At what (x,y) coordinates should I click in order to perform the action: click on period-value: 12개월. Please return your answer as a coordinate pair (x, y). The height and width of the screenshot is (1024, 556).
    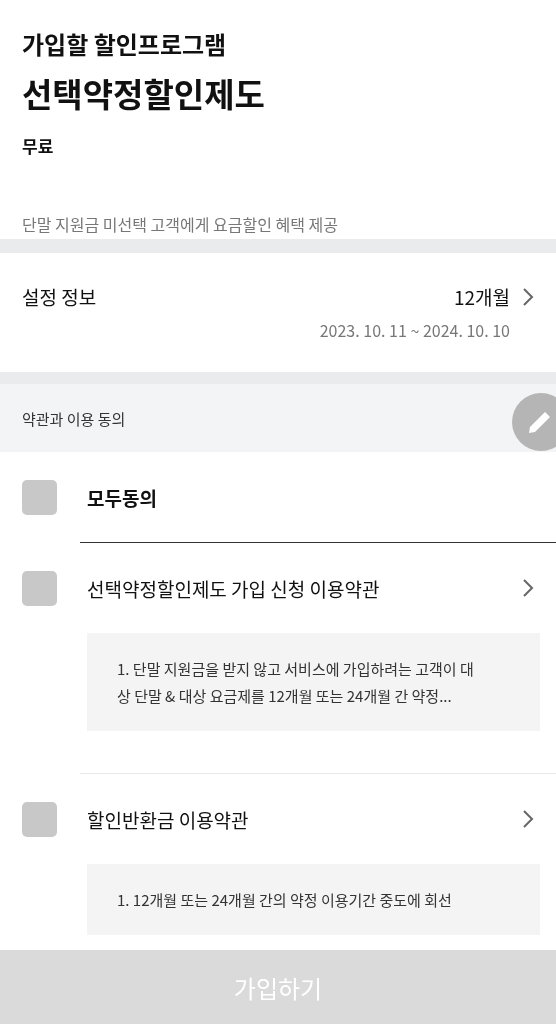
    Looking at the image, I should click on (481, 296).